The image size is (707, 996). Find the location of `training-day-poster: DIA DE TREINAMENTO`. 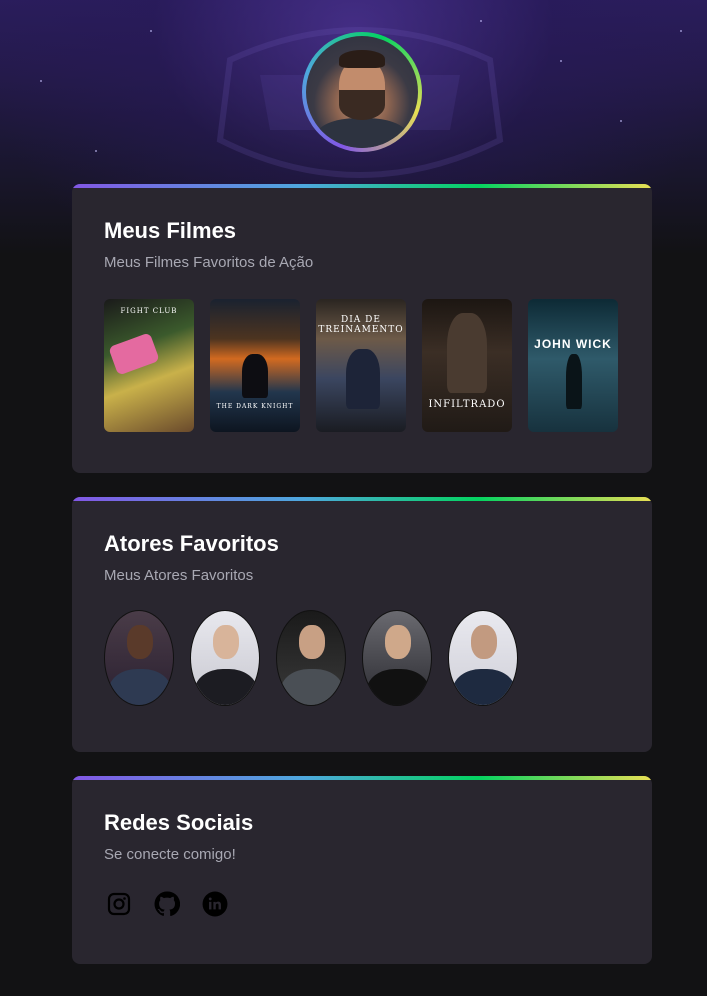

training-day-poster: DIA DE TREINAMENTO is located at coordinates (361, 365).